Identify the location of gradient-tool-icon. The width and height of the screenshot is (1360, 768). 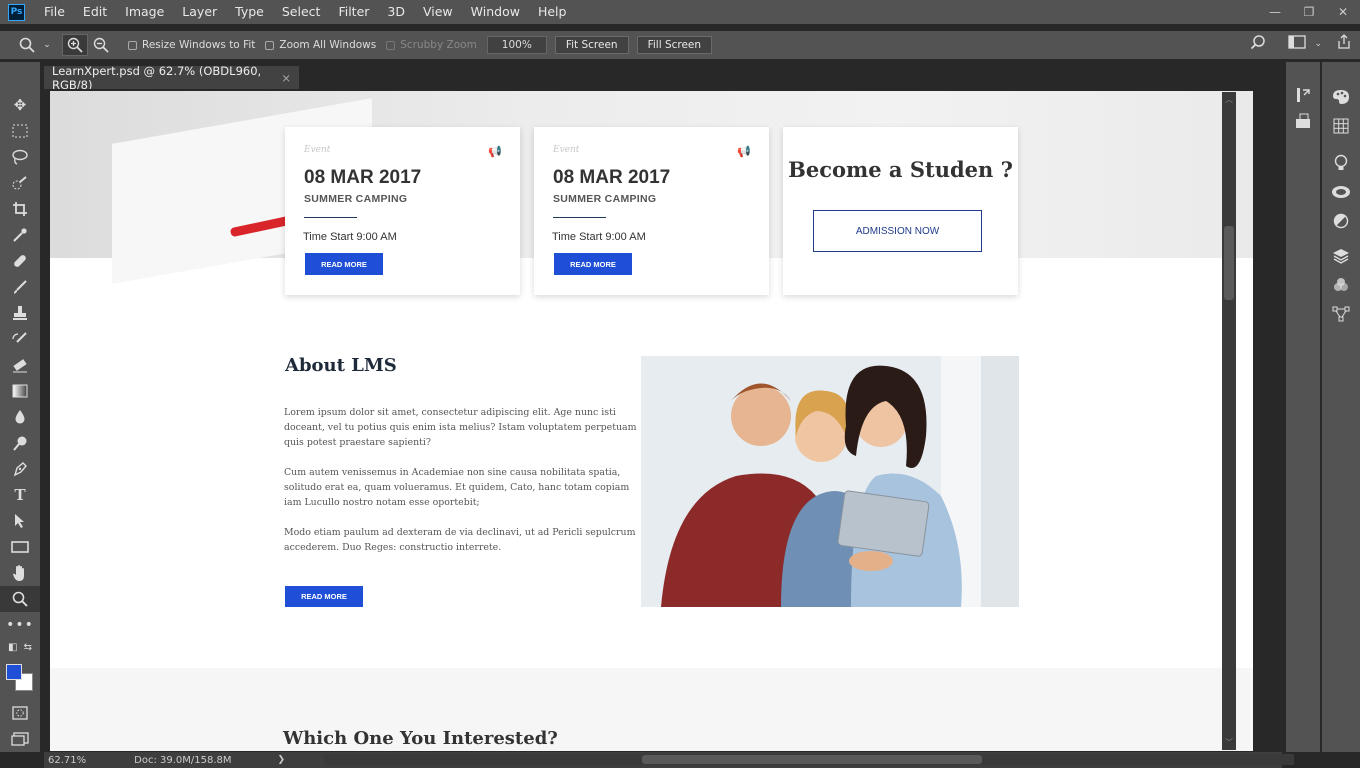
(20, 391).